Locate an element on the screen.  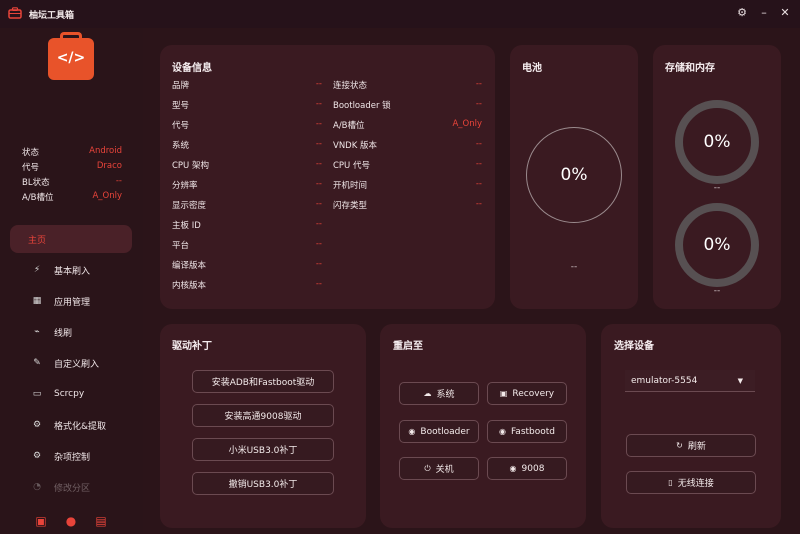
sidebar-item-custom-flash: ✎ 自定义刷入 is located at coordinates (71, 363).